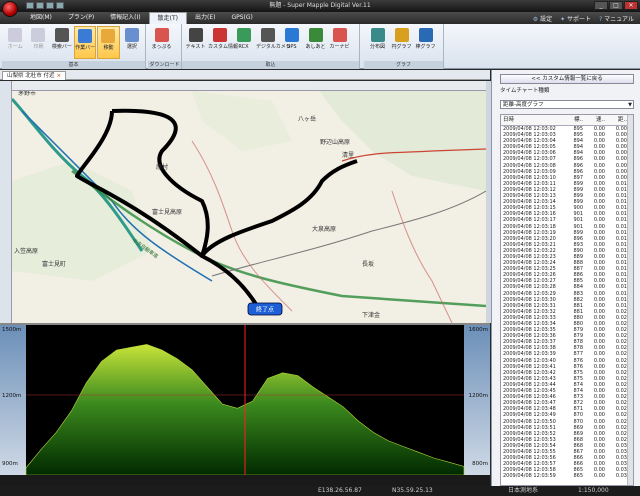 This screenshot has width=640, height=496. I want to click on support-link: ✦ サポート, so click(575, 18).